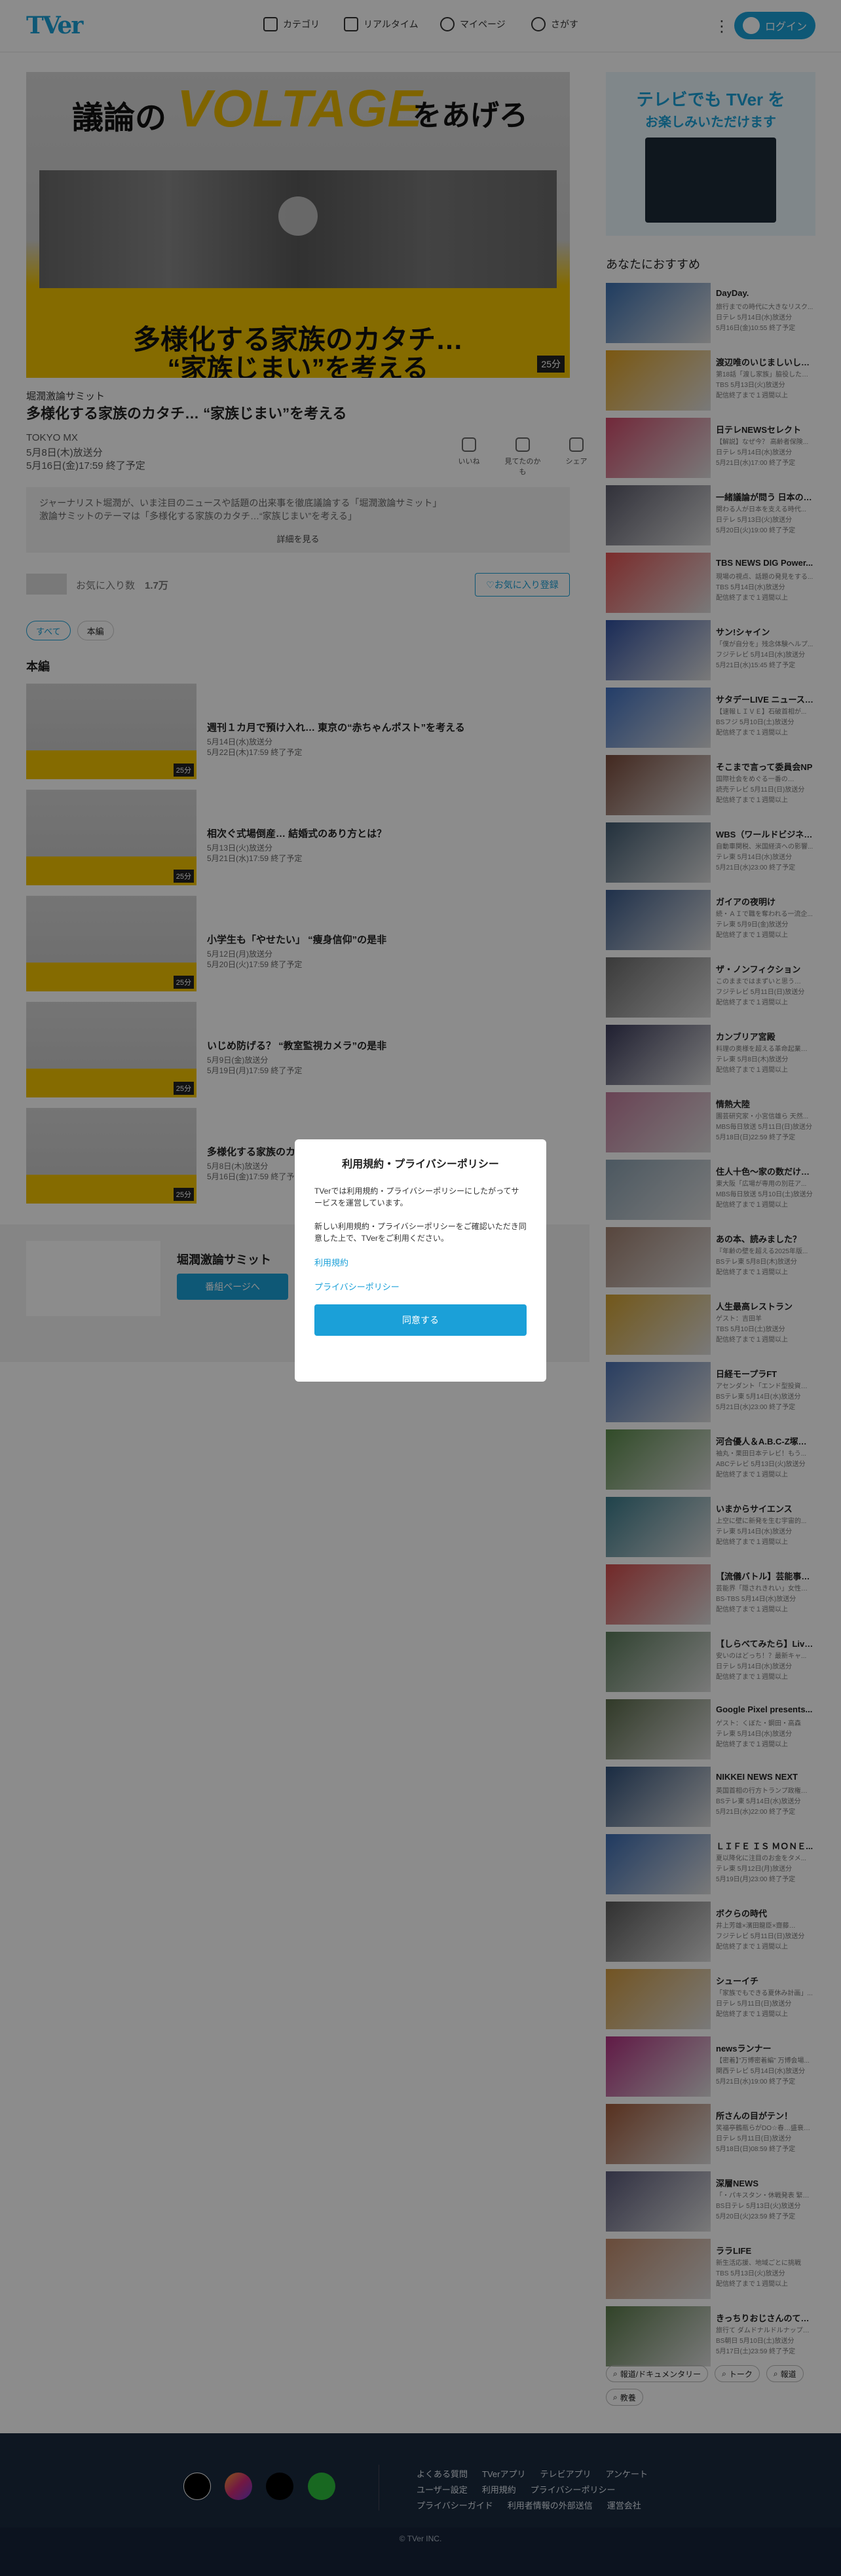 The width and height of the screenshot is (841, 2576). What do you see at coordinates (417, 1197) in the screenshot?
I see `modal-text-1: TVerでは利用規約・プライバシーポリシーにしたがってサービスを運営しています。` at bounding box center [417, 1197].